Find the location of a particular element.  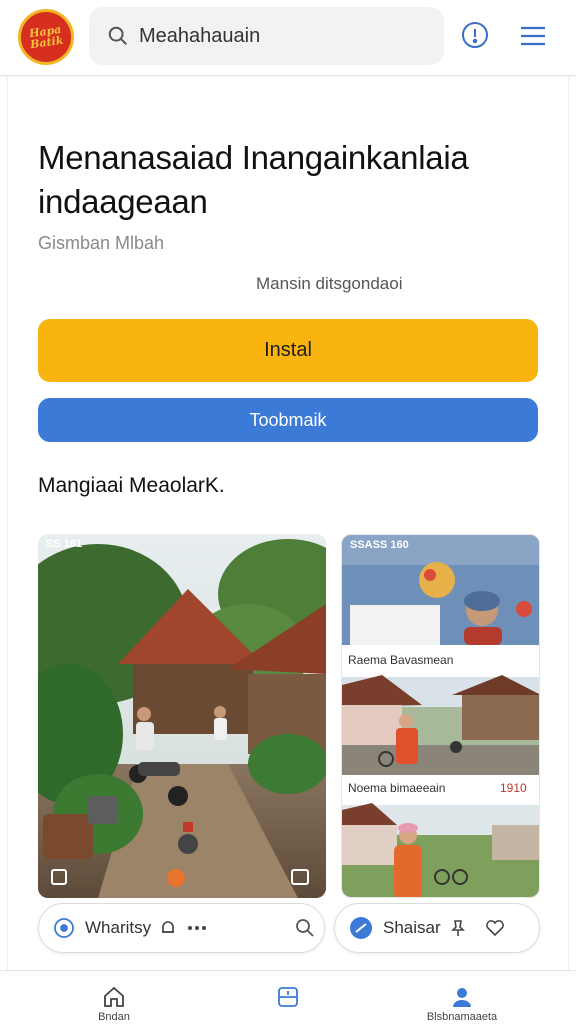

share-pill-right: Shaisar is located at coordinates (437, 928).